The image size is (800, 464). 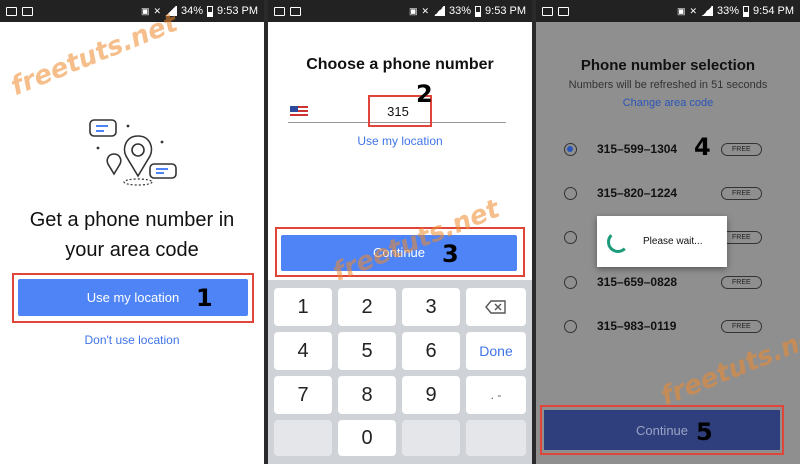 What do you see at coordinates (132, 11) in the screenshot?
I see `status-bar: ▣ ✕ 34% 9:53 PM` at bounding box center [132, 11].